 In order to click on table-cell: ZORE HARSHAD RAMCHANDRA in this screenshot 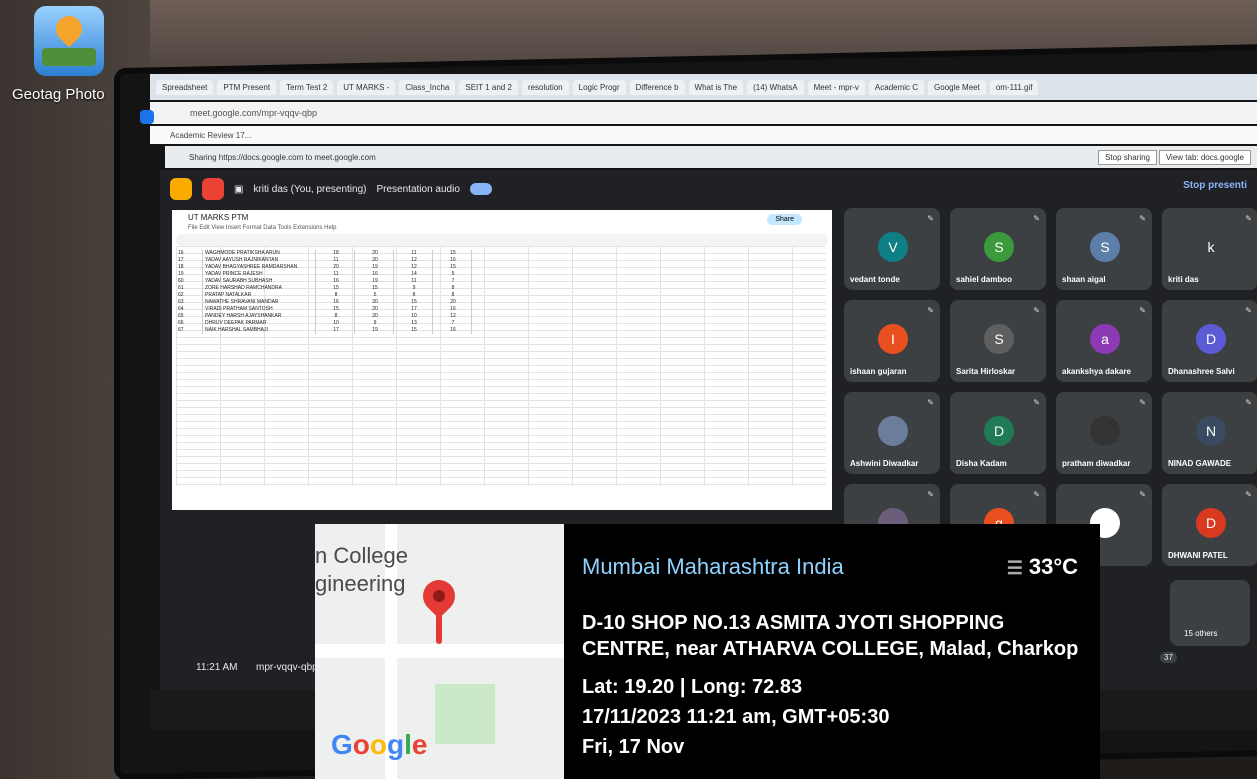, I will do `click(259, 288)`.